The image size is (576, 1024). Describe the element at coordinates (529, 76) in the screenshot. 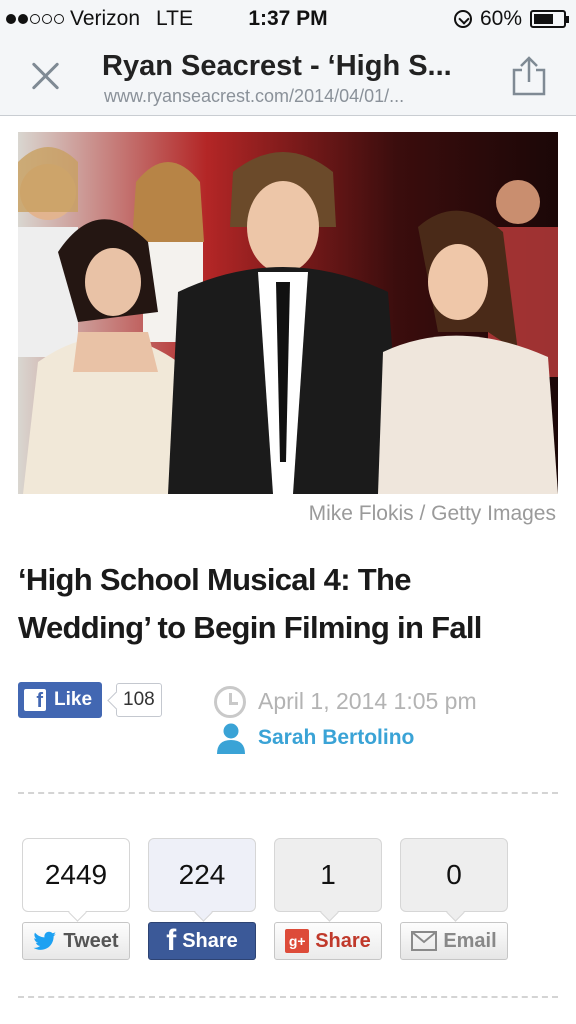

I see `share-upload-icon` at that location.